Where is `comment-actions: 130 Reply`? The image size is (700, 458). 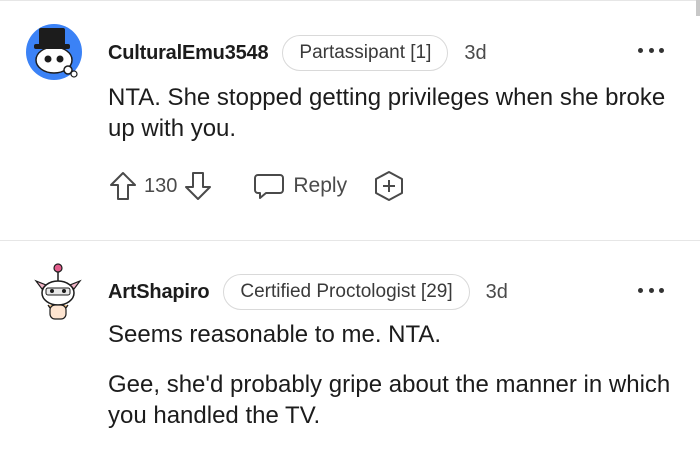
comment-actions: 130 Reply is located at coordinates (256, 186).